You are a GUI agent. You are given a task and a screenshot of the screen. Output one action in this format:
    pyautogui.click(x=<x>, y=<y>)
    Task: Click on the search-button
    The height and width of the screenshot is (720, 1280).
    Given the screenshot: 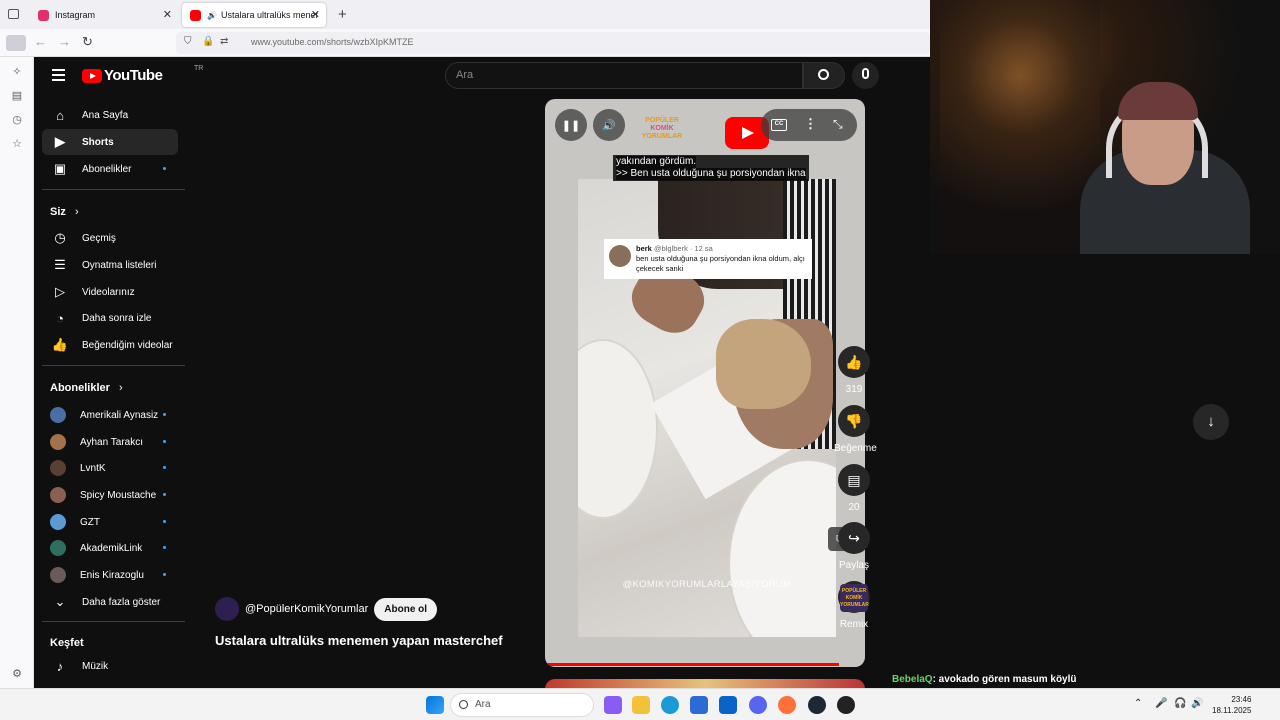 What is the action you would take?
    pyautogui.click(x=824, y=75)
    